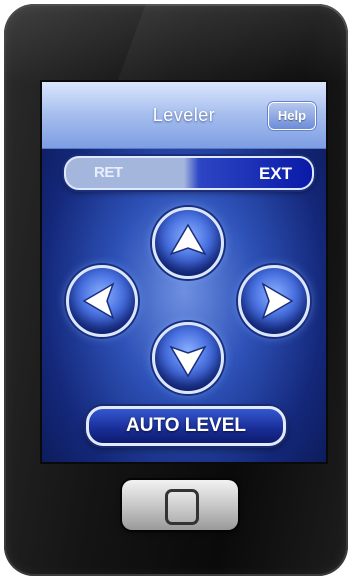 The height and width of the screenshot is (581, 353). Describe the element at coordinates (98, 301) in the screenshot. I see `arrow-left-icon` at that location.